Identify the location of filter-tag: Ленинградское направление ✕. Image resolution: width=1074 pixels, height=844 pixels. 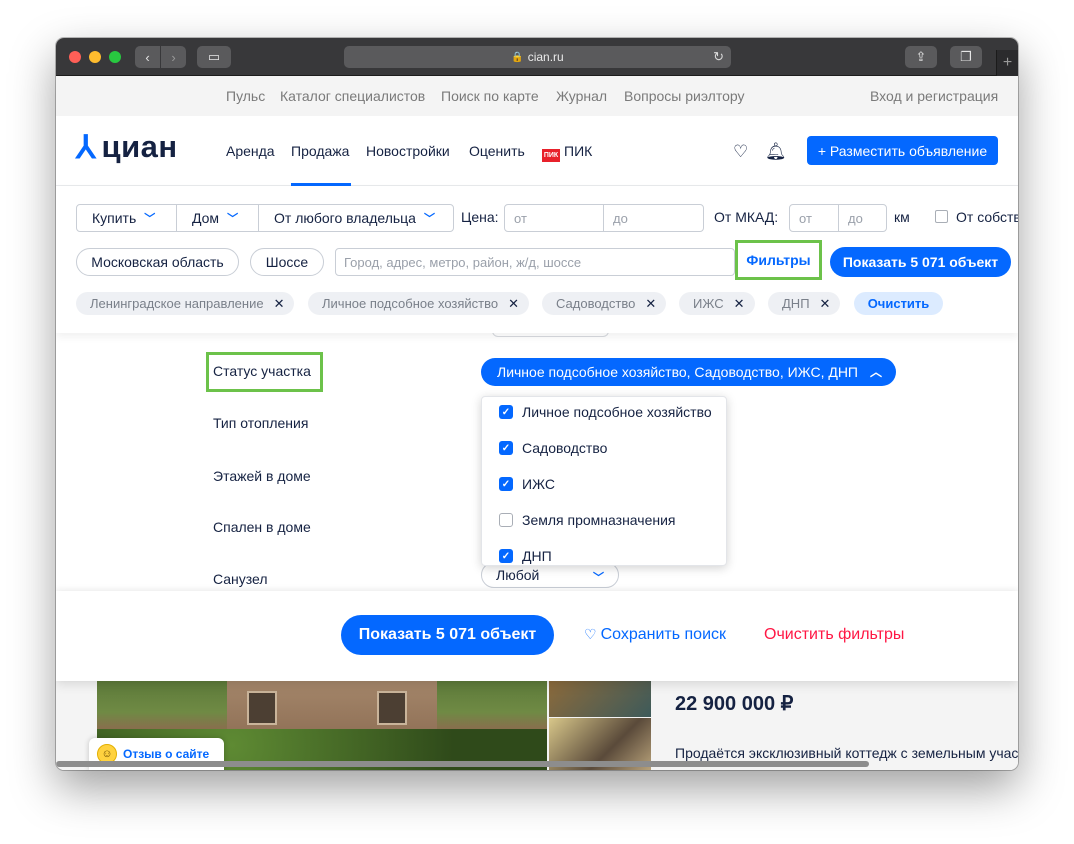
(185, 303).